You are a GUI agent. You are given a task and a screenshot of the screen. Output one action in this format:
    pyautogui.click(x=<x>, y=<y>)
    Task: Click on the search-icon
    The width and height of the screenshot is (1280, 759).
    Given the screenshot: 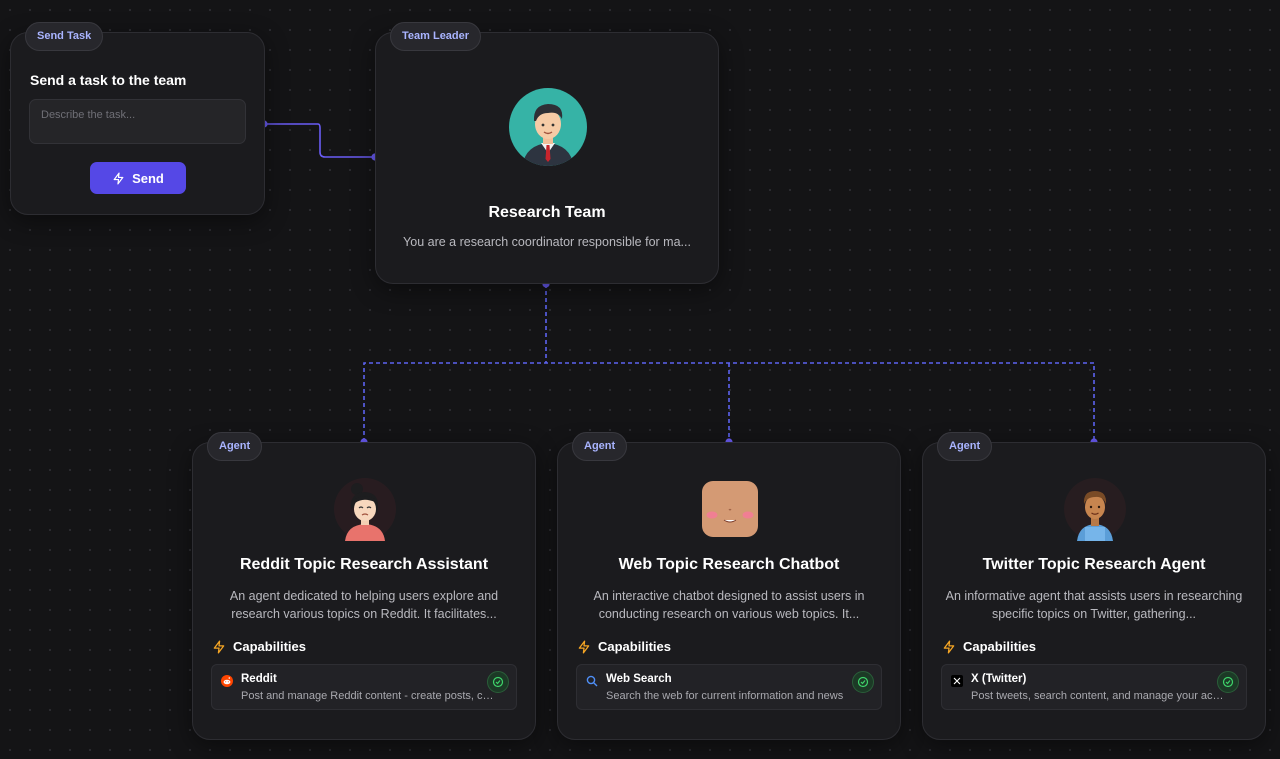 What is the action you would take?
    pyautogui.click(x=592, y=681)
    